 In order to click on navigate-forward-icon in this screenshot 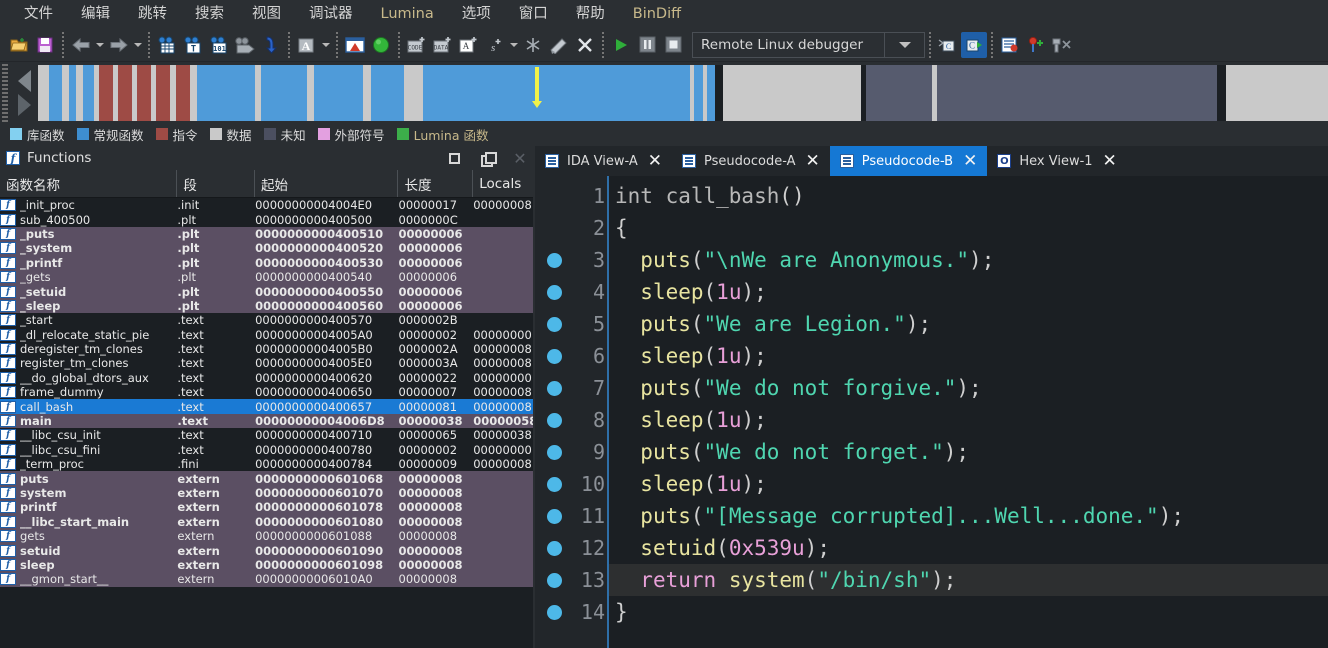, I will do `click(119, 45)`.